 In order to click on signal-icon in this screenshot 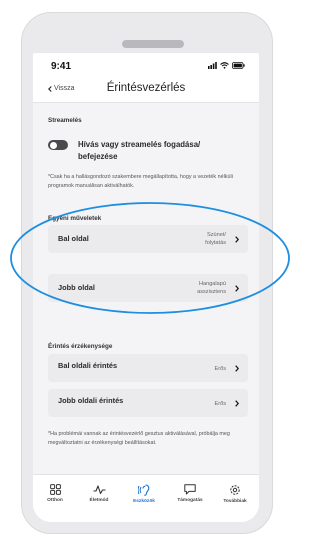, I will do `click(212, 65)`.